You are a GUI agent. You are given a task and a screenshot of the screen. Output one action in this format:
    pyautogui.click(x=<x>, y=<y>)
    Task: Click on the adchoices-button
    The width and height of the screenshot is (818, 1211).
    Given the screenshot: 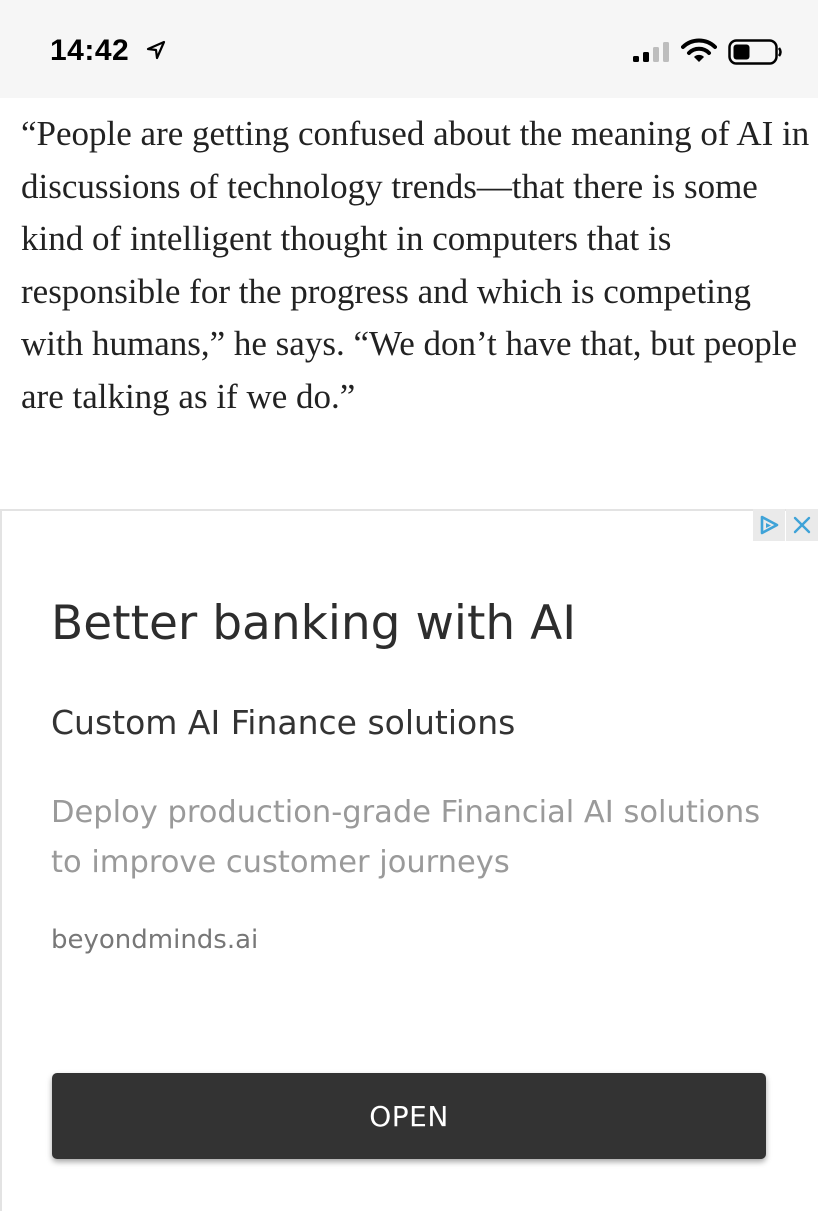 What is the action you would take?
    pyautogui.click(x=769, y=525)
    